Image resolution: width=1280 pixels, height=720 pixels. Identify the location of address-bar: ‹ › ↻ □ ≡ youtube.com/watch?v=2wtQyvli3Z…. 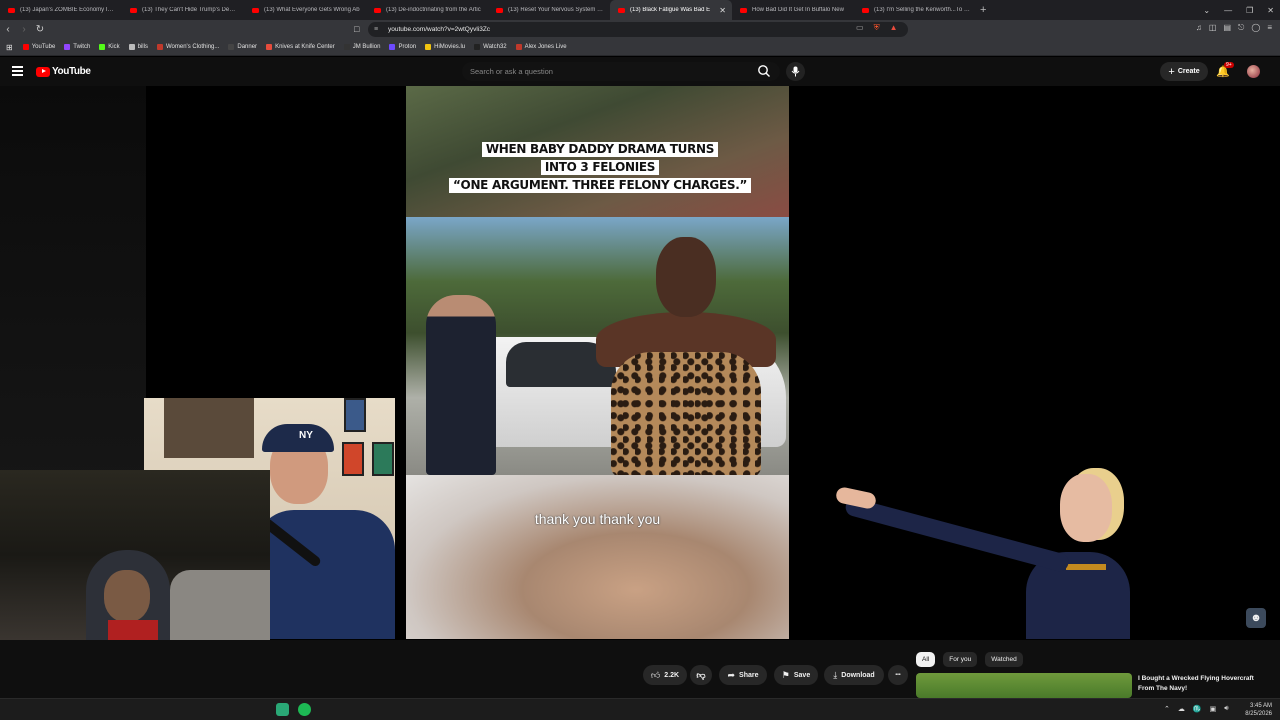
(640, 29).